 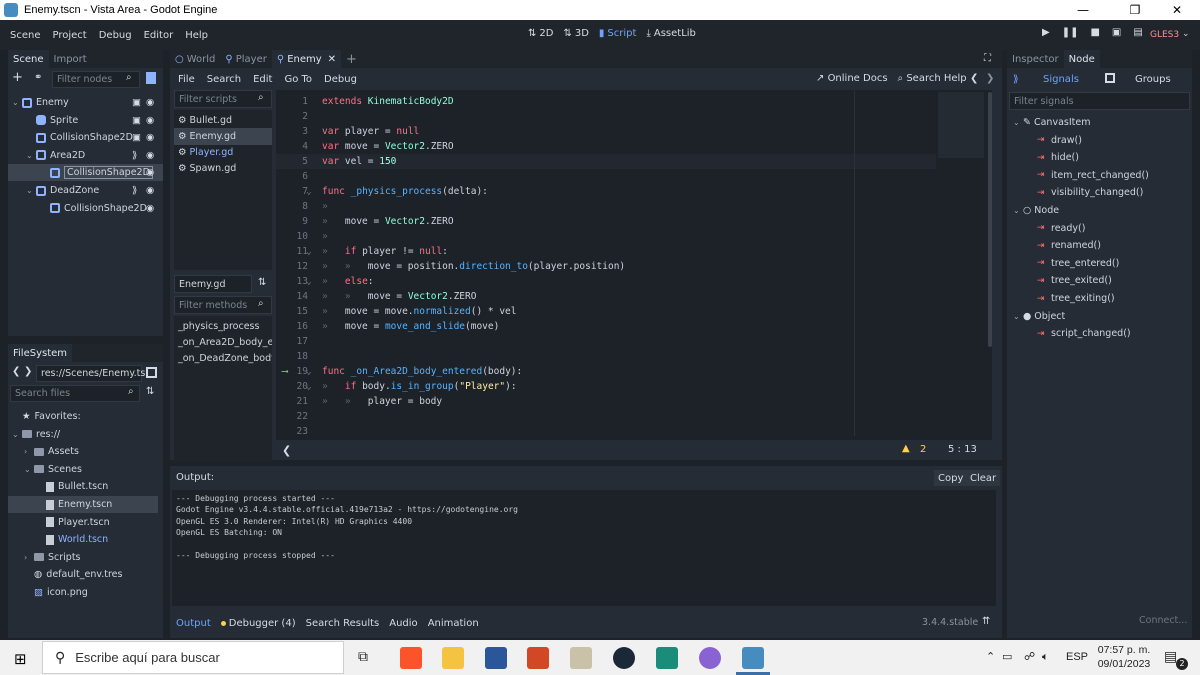 I want to click on warning-icon: ▲, so click(x=906, y=448).